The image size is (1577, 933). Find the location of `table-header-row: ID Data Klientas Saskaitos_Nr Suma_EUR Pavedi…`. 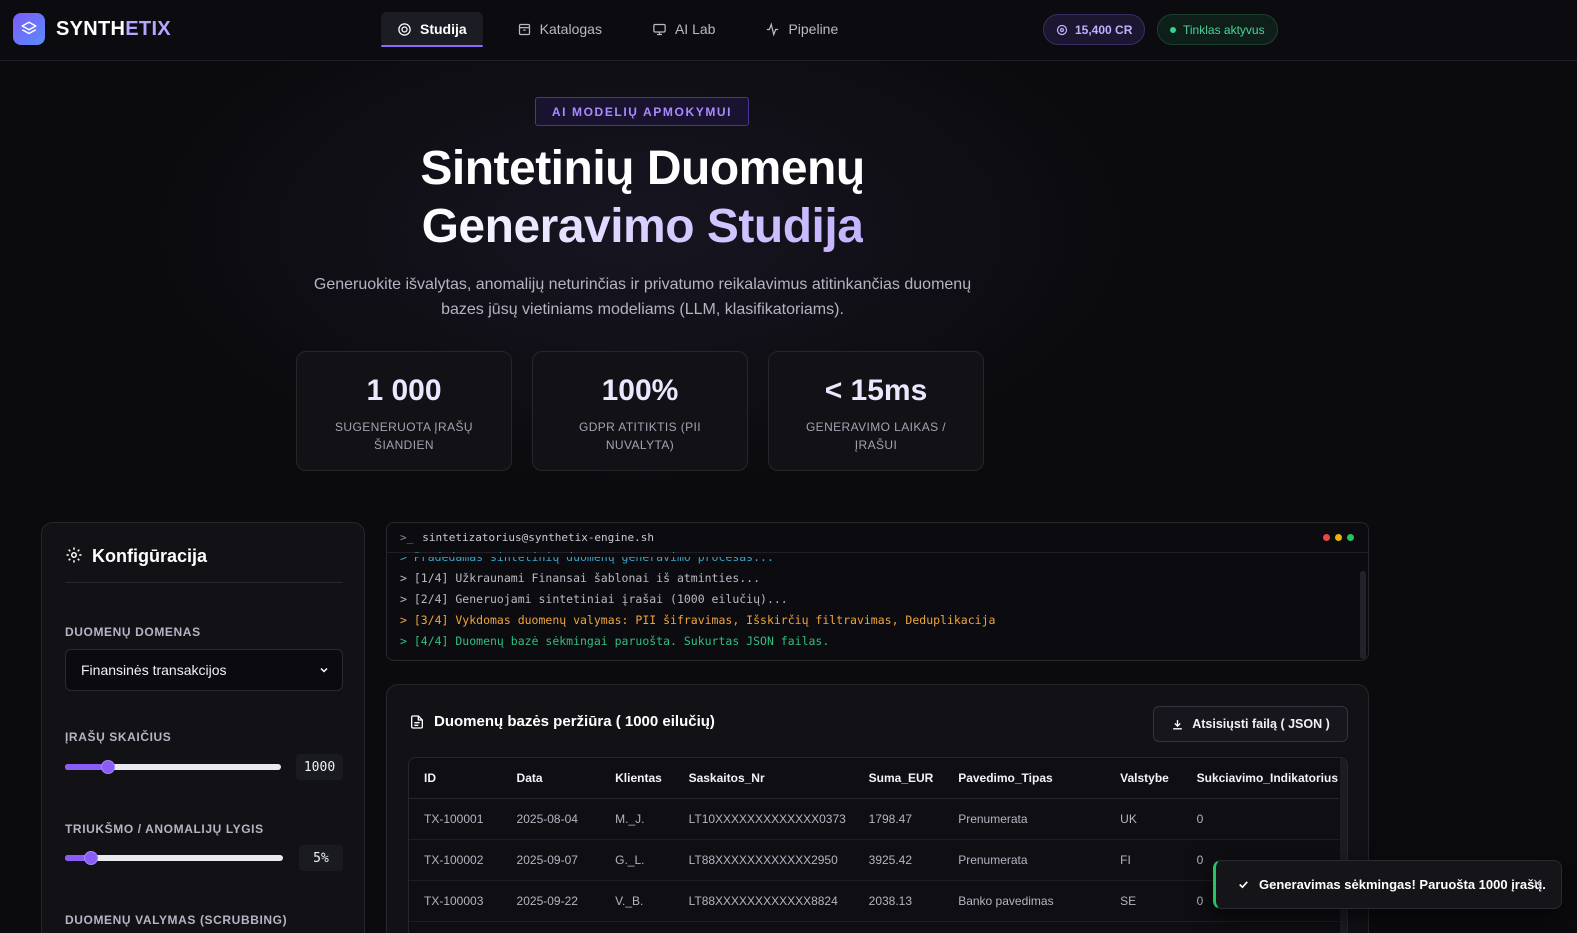

table-header-row: ID Data Klientas Saskaitos_Nr Suma_EUR Pavedi… is located at coordinates (874, 778).